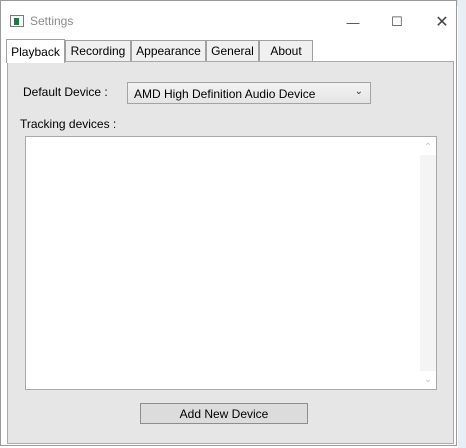 This screenshot has width=466, height=448. Describe the element at coordinates (462, 224) in the screenshot. I see `background-desktop-edge` at that location.